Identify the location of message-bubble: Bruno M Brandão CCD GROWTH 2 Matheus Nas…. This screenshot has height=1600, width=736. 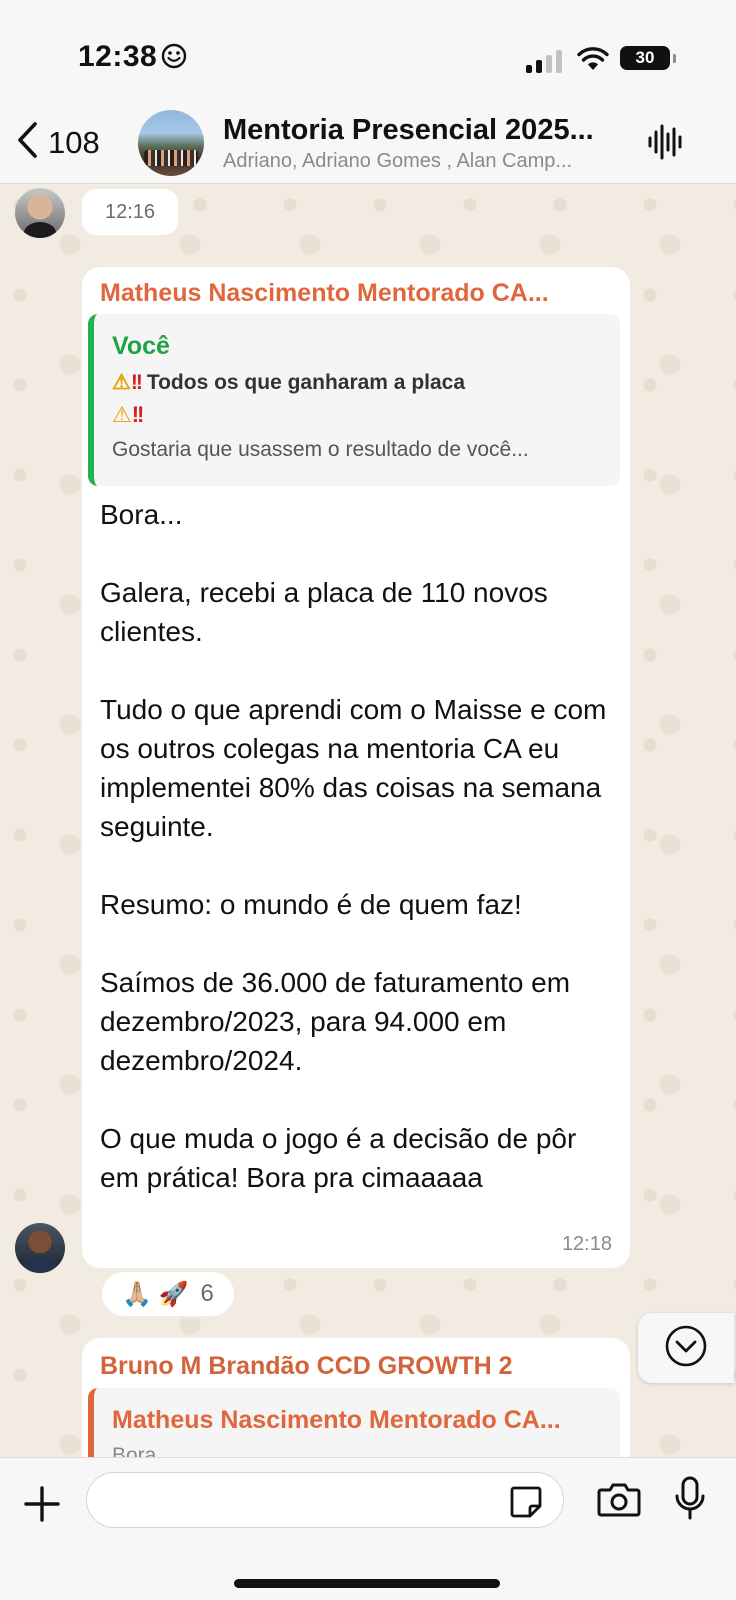
(356, 1397).